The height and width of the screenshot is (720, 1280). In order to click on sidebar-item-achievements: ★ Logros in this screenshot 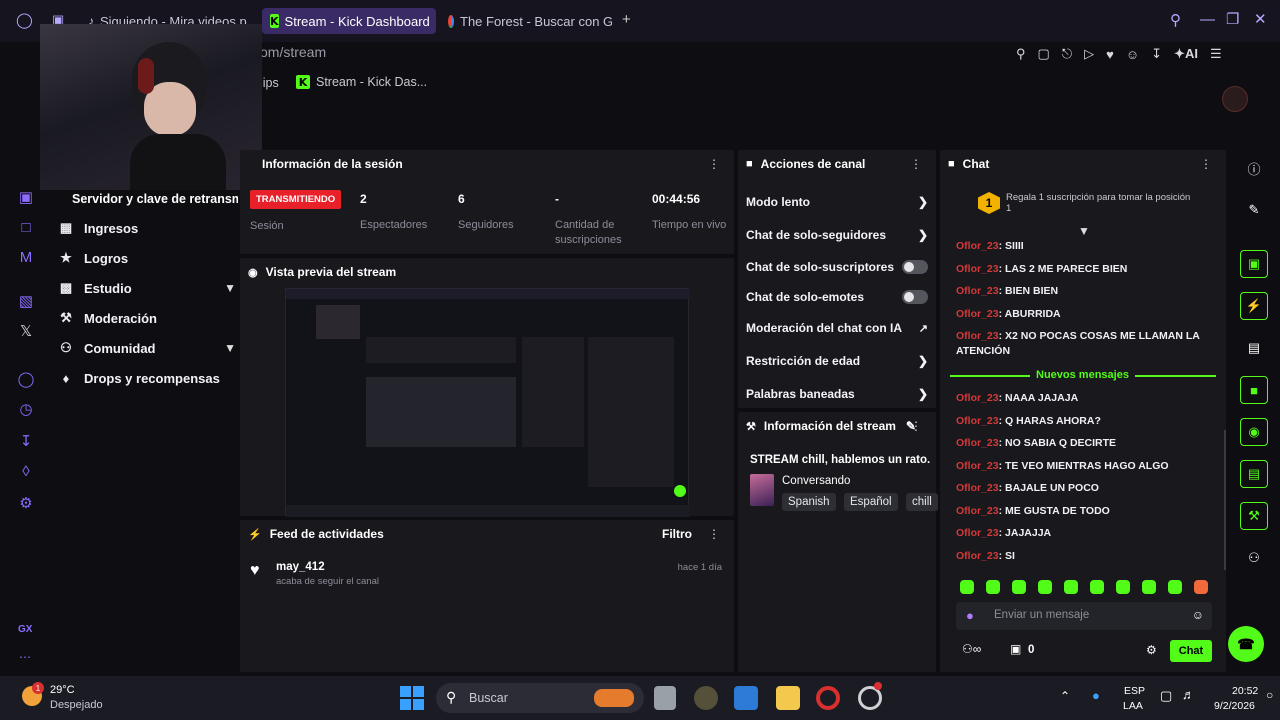, I will do `click(93, 258)`.